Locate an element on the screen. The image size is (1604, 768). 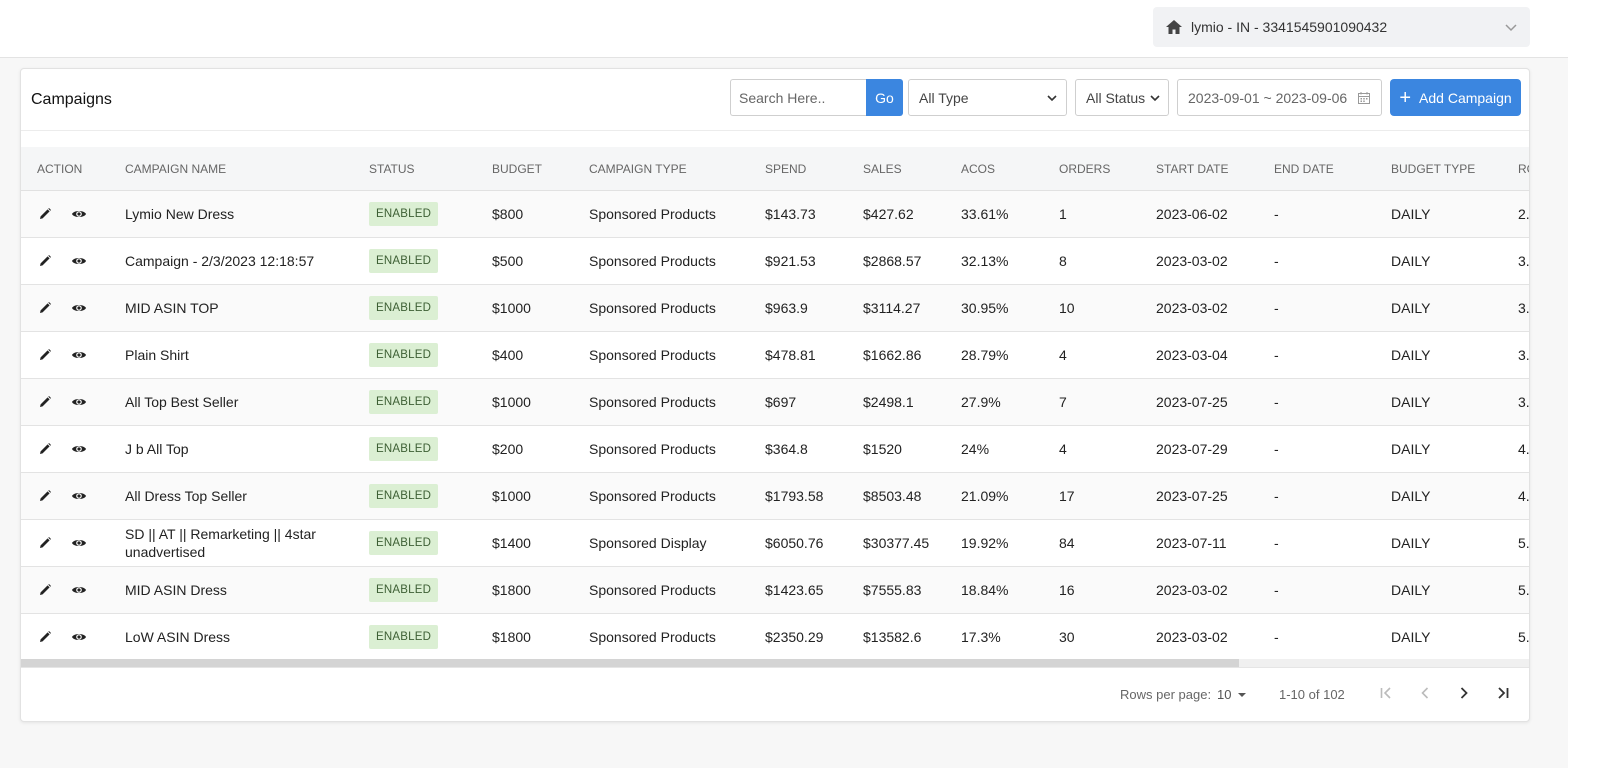
column-header-end-date: END DATE is located at coordinates (1304, 169).